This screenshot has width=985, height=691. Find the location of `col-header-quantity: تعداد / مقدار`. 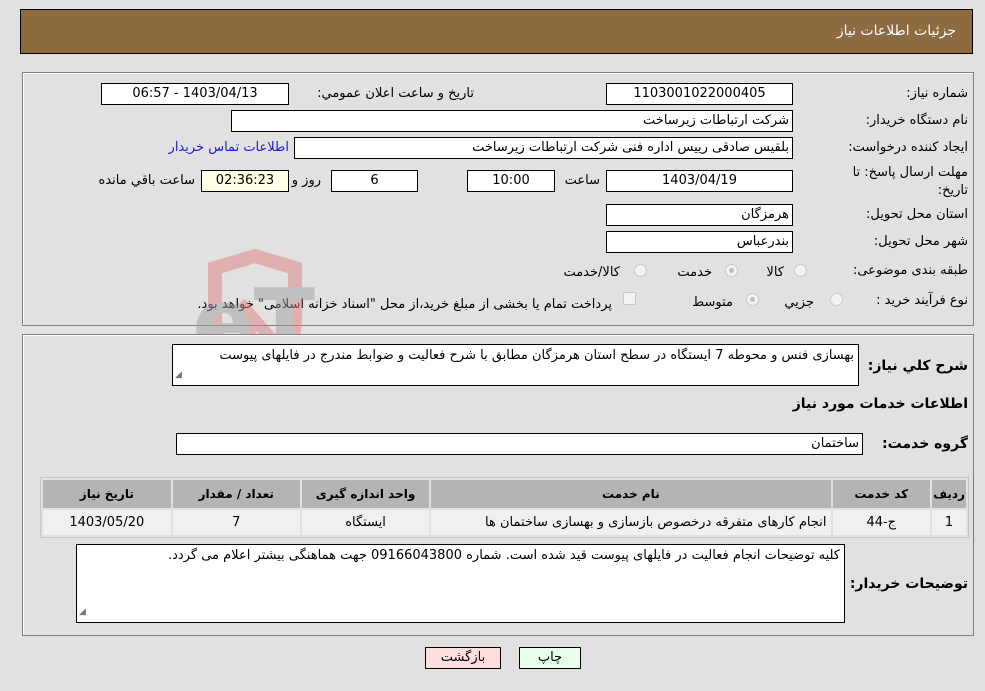

col-header-quantity: تعداد / مقدار is located at coordinates (236, 494).